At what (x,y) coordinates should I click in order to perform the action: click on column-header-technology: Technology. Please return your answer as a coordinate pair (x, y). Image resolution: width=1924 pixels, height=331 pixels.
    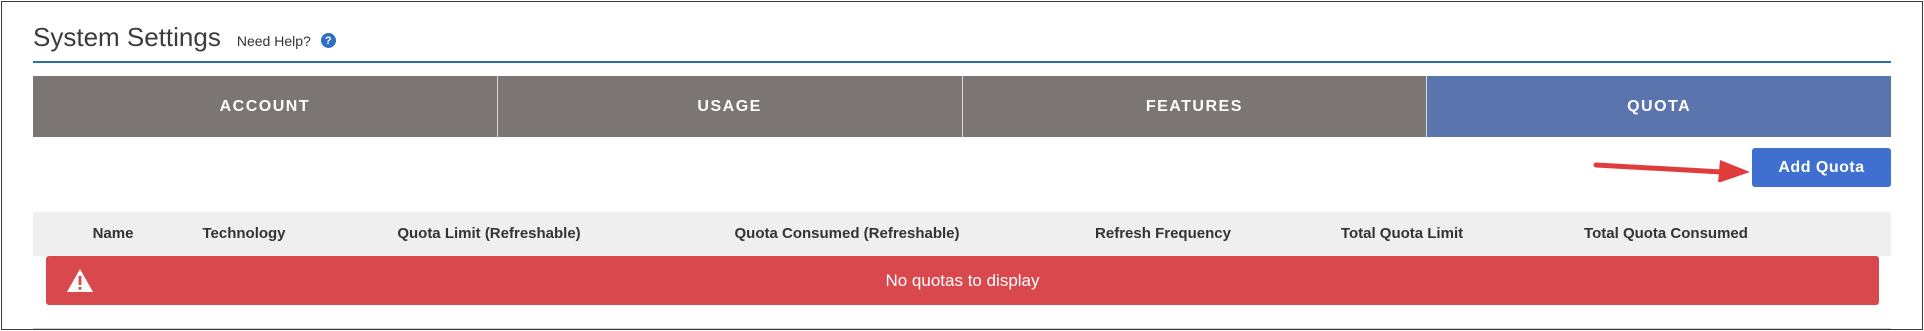
    Looking at the image, I should click on (243, 234).